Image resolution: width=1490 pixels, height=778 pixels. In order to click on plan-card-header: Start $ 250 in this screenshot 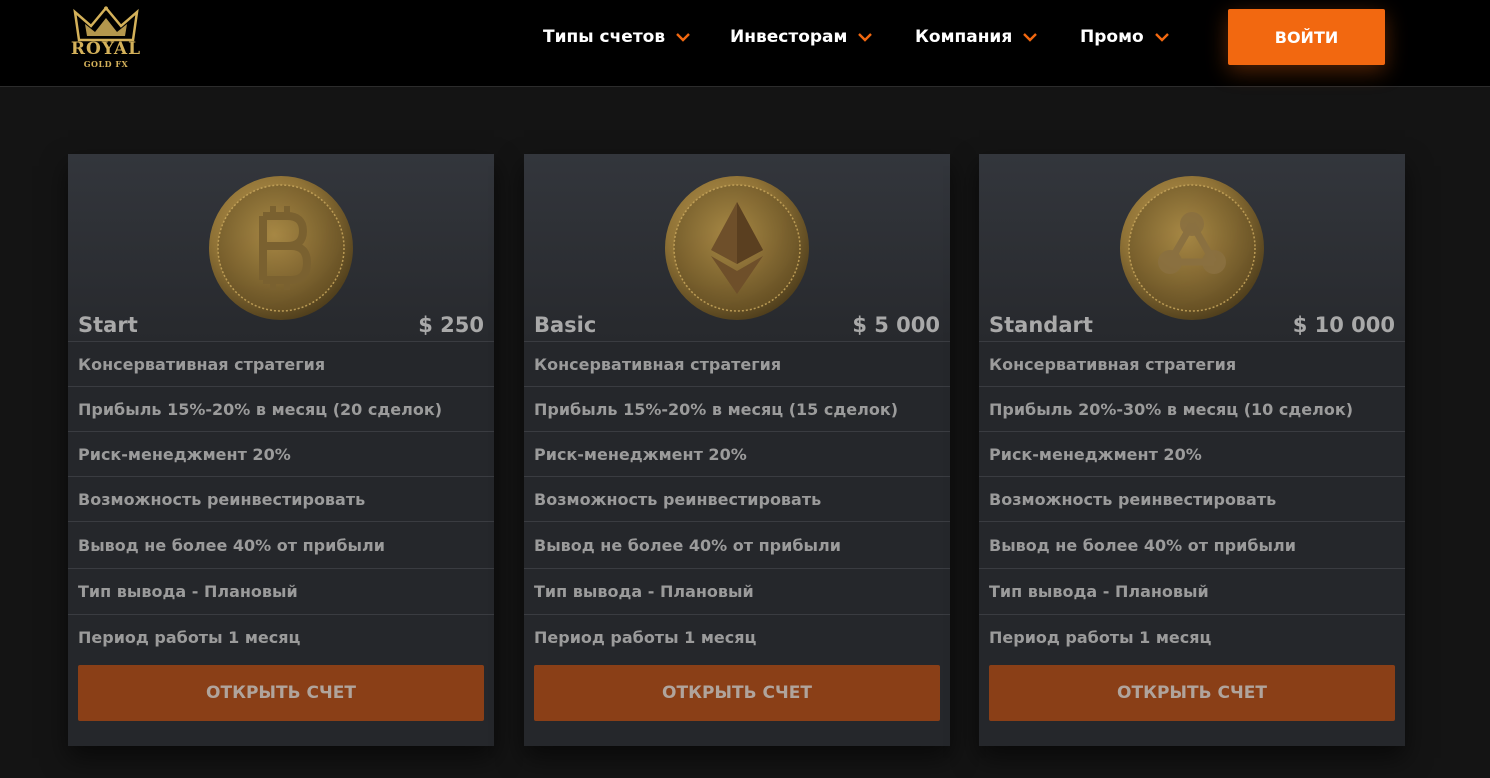, I will do `click(281, 248)`.